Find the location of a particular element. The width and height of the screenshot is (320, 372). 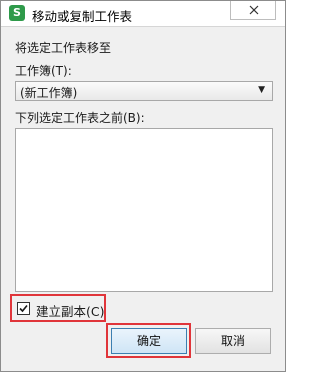

create-copy-checkbox is located at coordinates (23, 308).